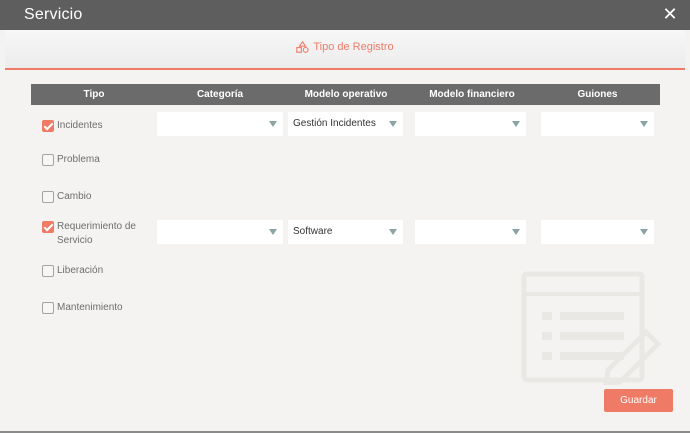 The height and width of the screenshot is (433, 690). I want to click on tab-label: Tipo de Registro, so click(353, 47).